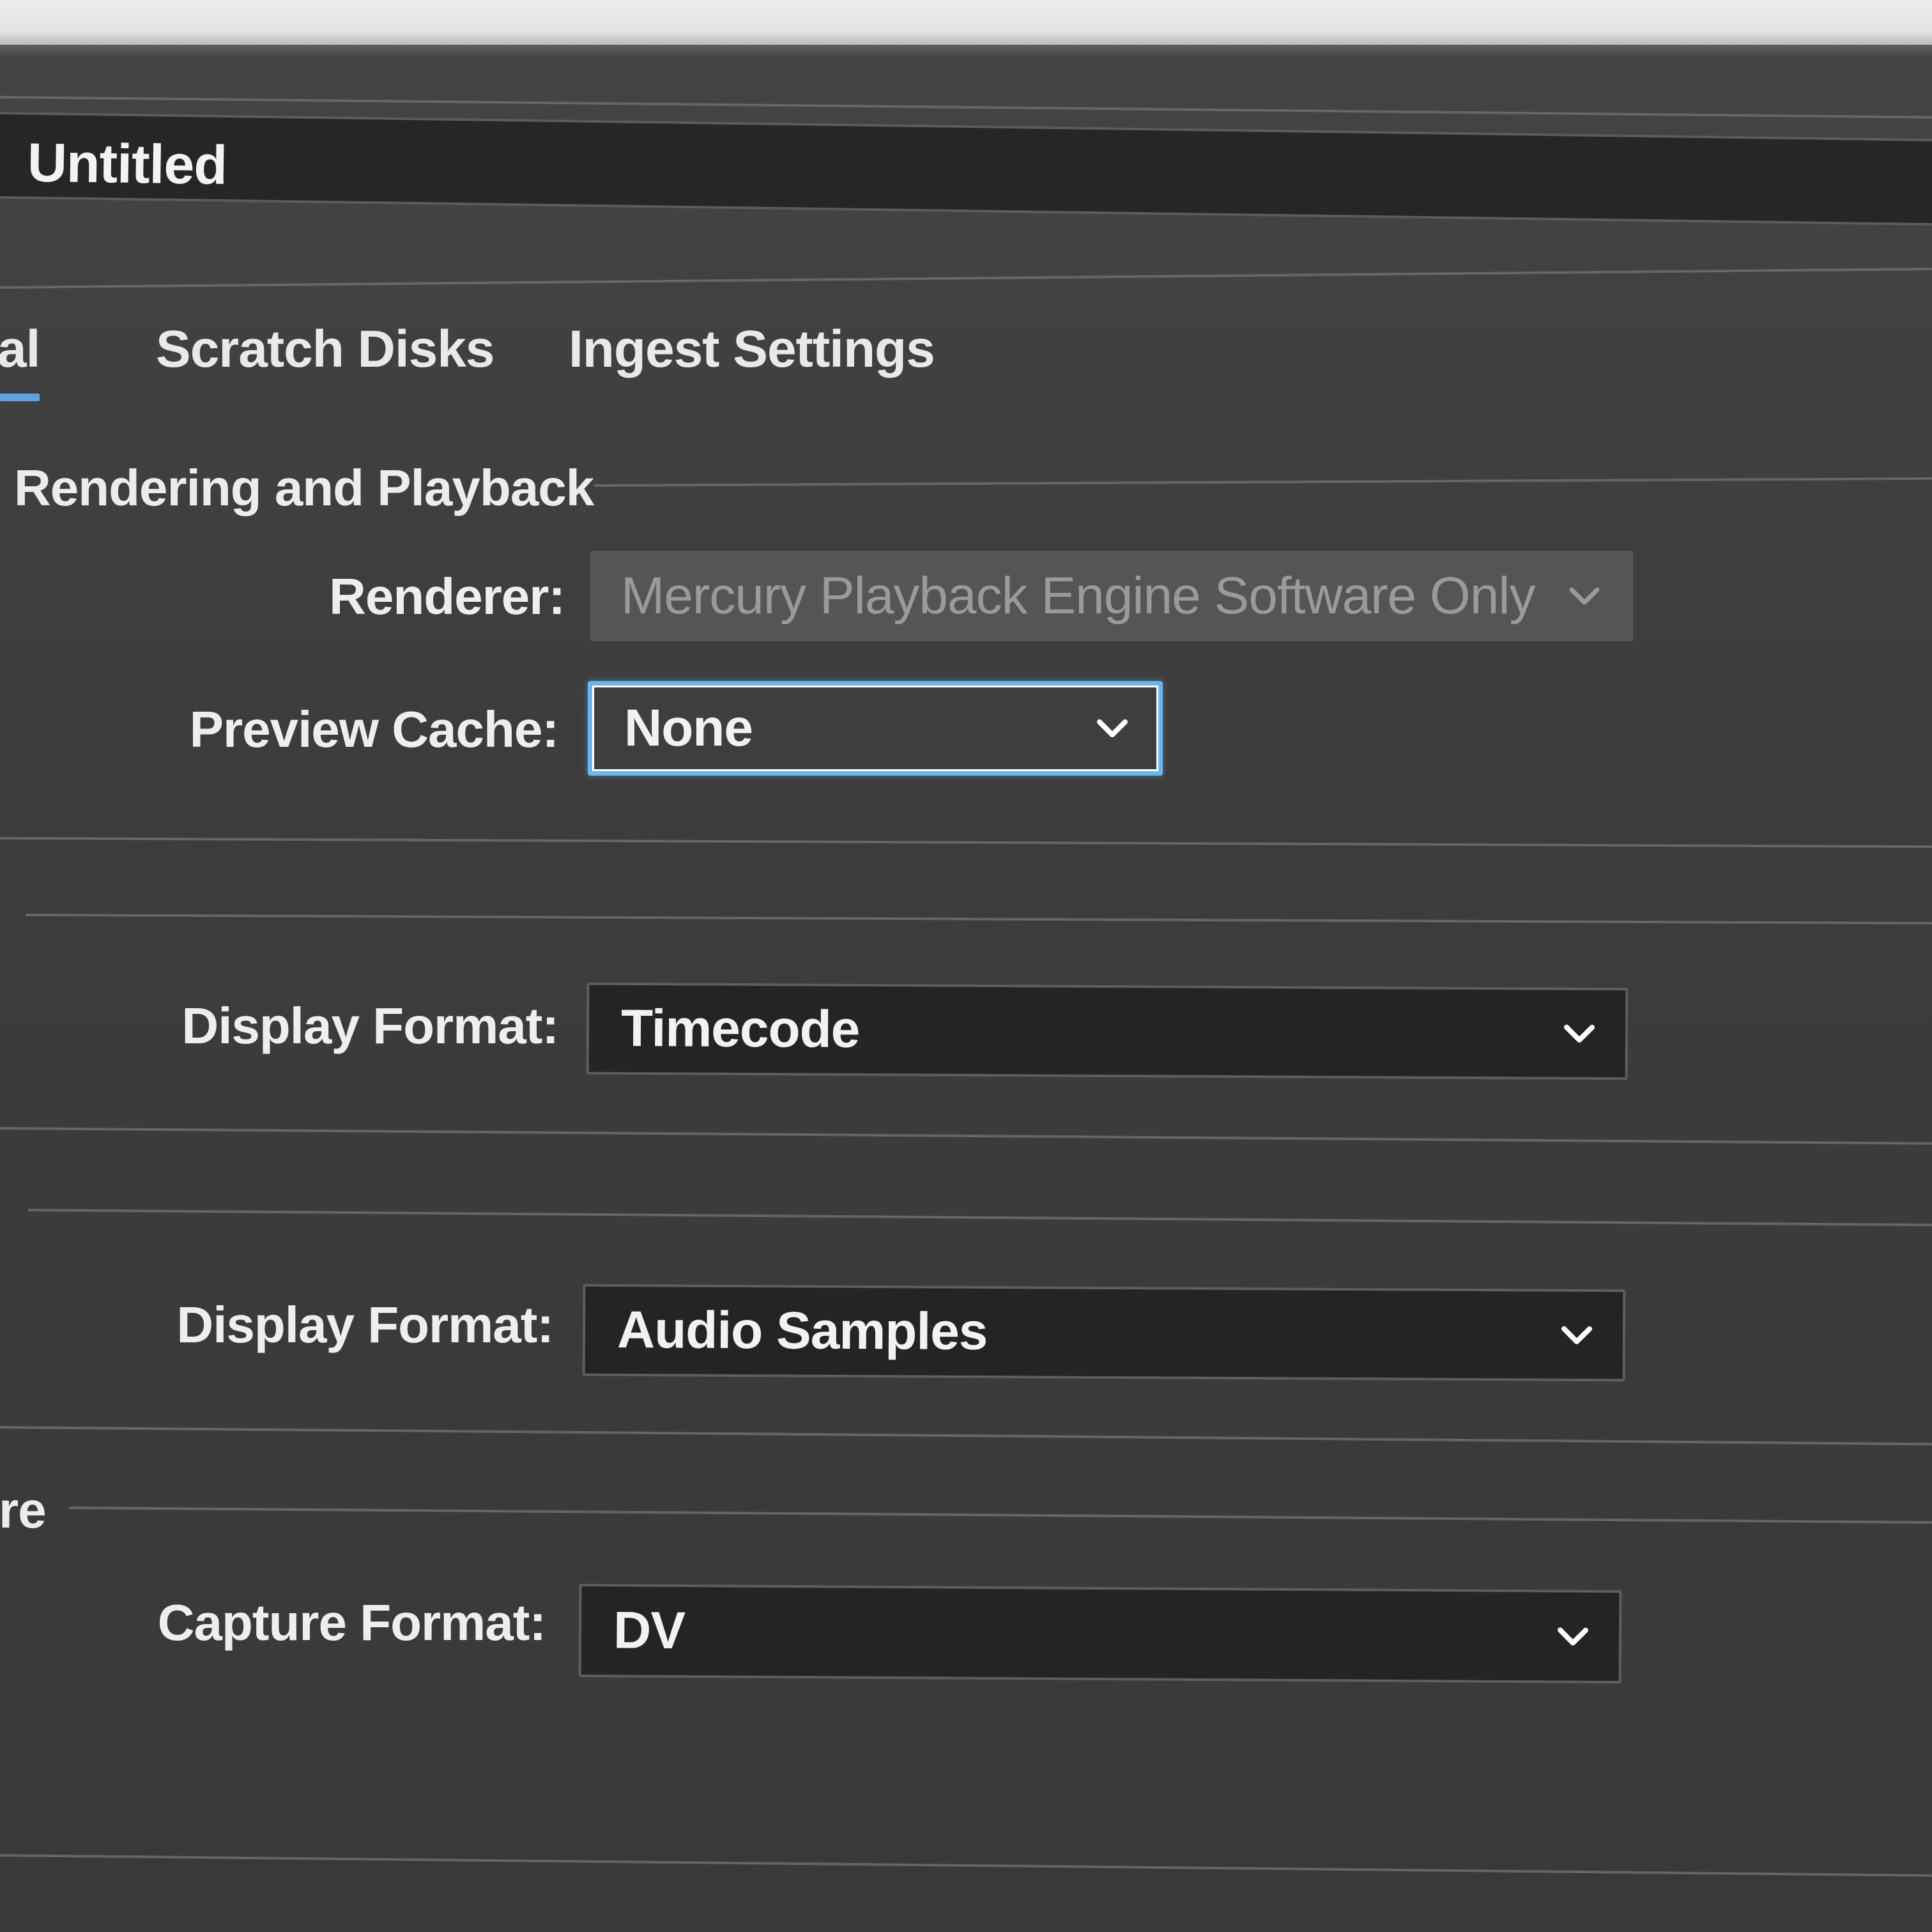 This screenshot has width=1932, height=1932. What do you see at coordinates (966, 28) in the screenshot?
I see `screen-glare` at bounding box center [966, 28].